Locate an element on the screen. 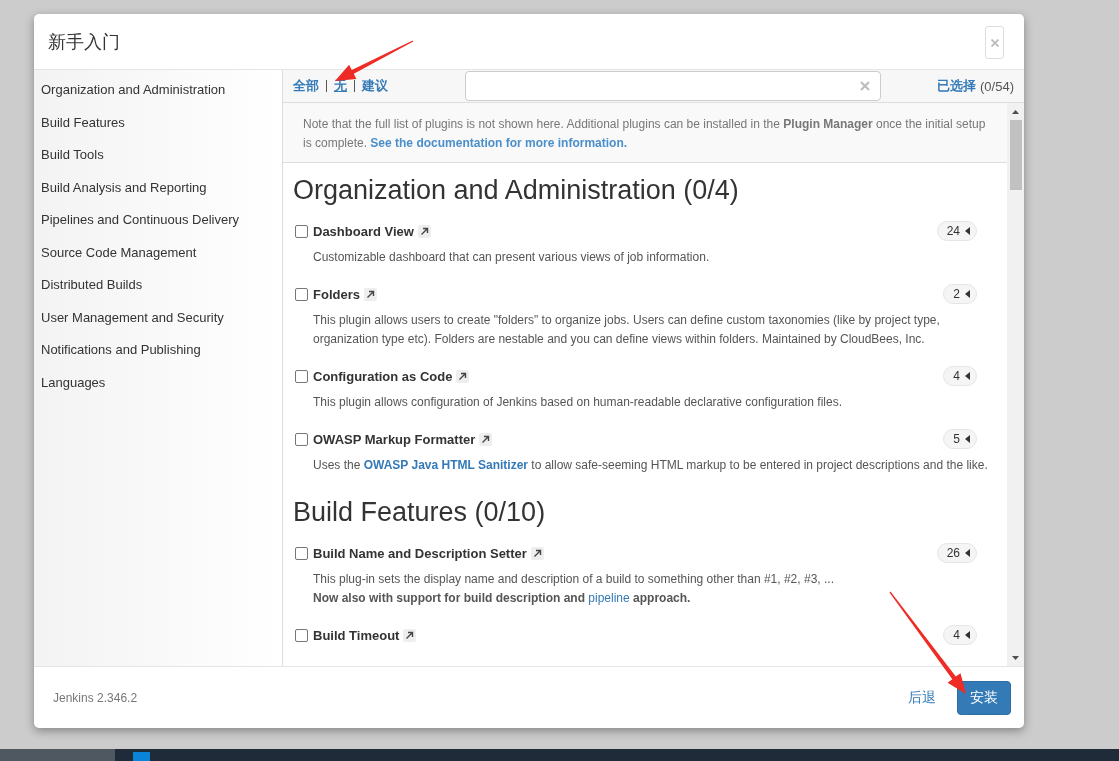 Image resolution: width=1119 pixels, height=761 pixels. text-link: pipeline is located at coordinates (609, 598).